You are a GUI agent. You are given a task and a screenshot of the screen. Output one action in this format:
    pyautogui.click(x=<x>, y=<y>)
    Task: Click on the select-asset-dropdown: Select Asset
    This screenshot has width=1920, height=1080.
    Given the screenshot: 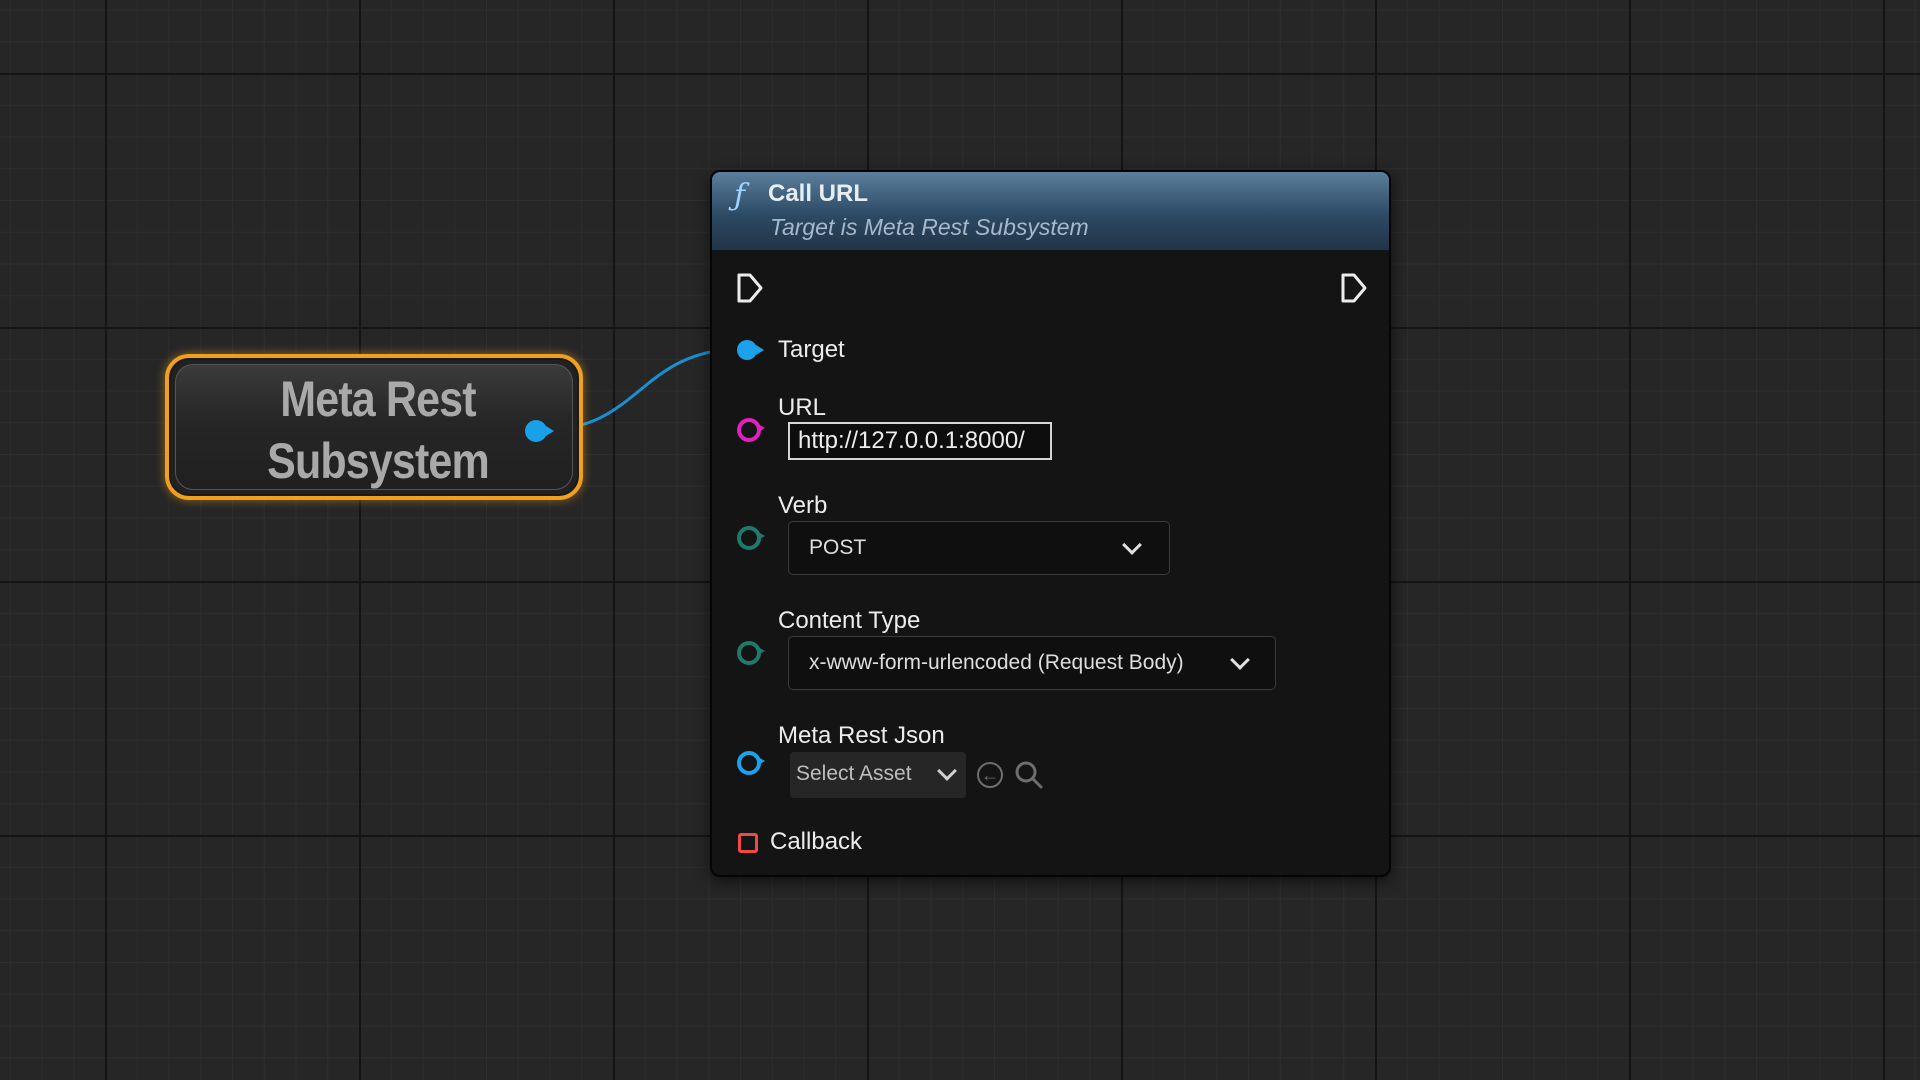 What is the action you would take?
    pyautogui.click(x=878, y=775)
    